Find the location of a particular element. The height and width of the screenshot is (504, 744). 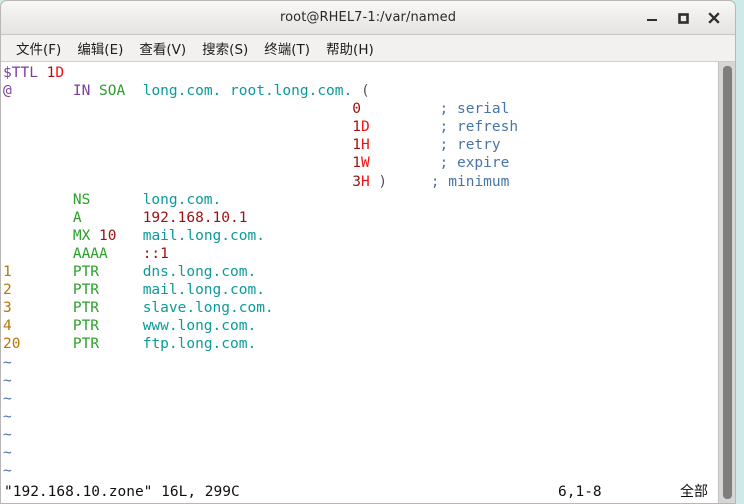

window-titlebar: root@RHEL7-1:/var/named is located at coordinates (368, 18).